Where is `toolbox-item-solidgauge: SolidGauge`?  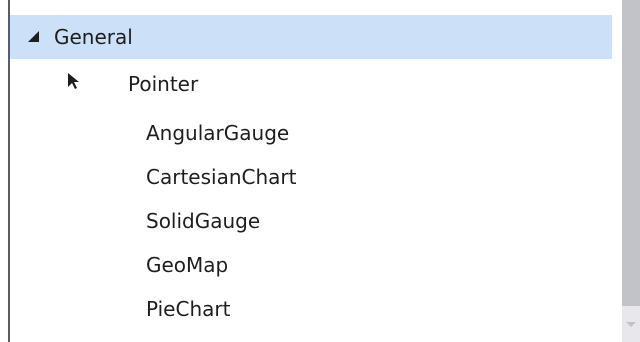
toolbox-item-solidgauge: SolidGauge is located at coordinates (311, 221).